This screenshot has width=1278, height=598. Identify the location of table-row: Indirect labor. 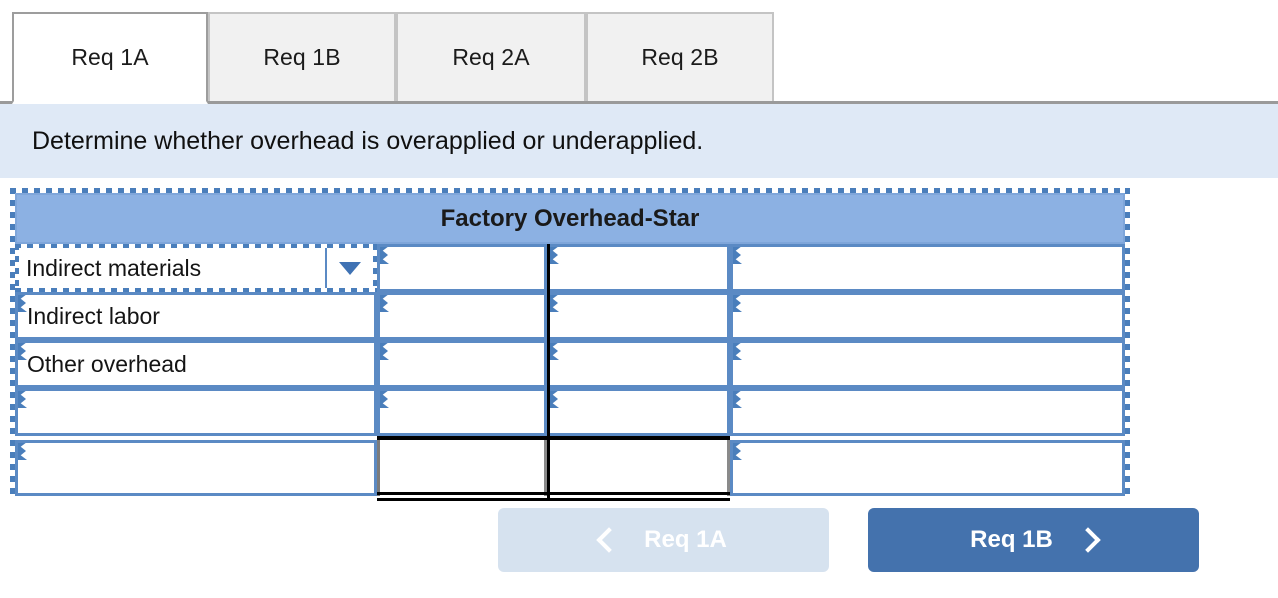
(570, 316).